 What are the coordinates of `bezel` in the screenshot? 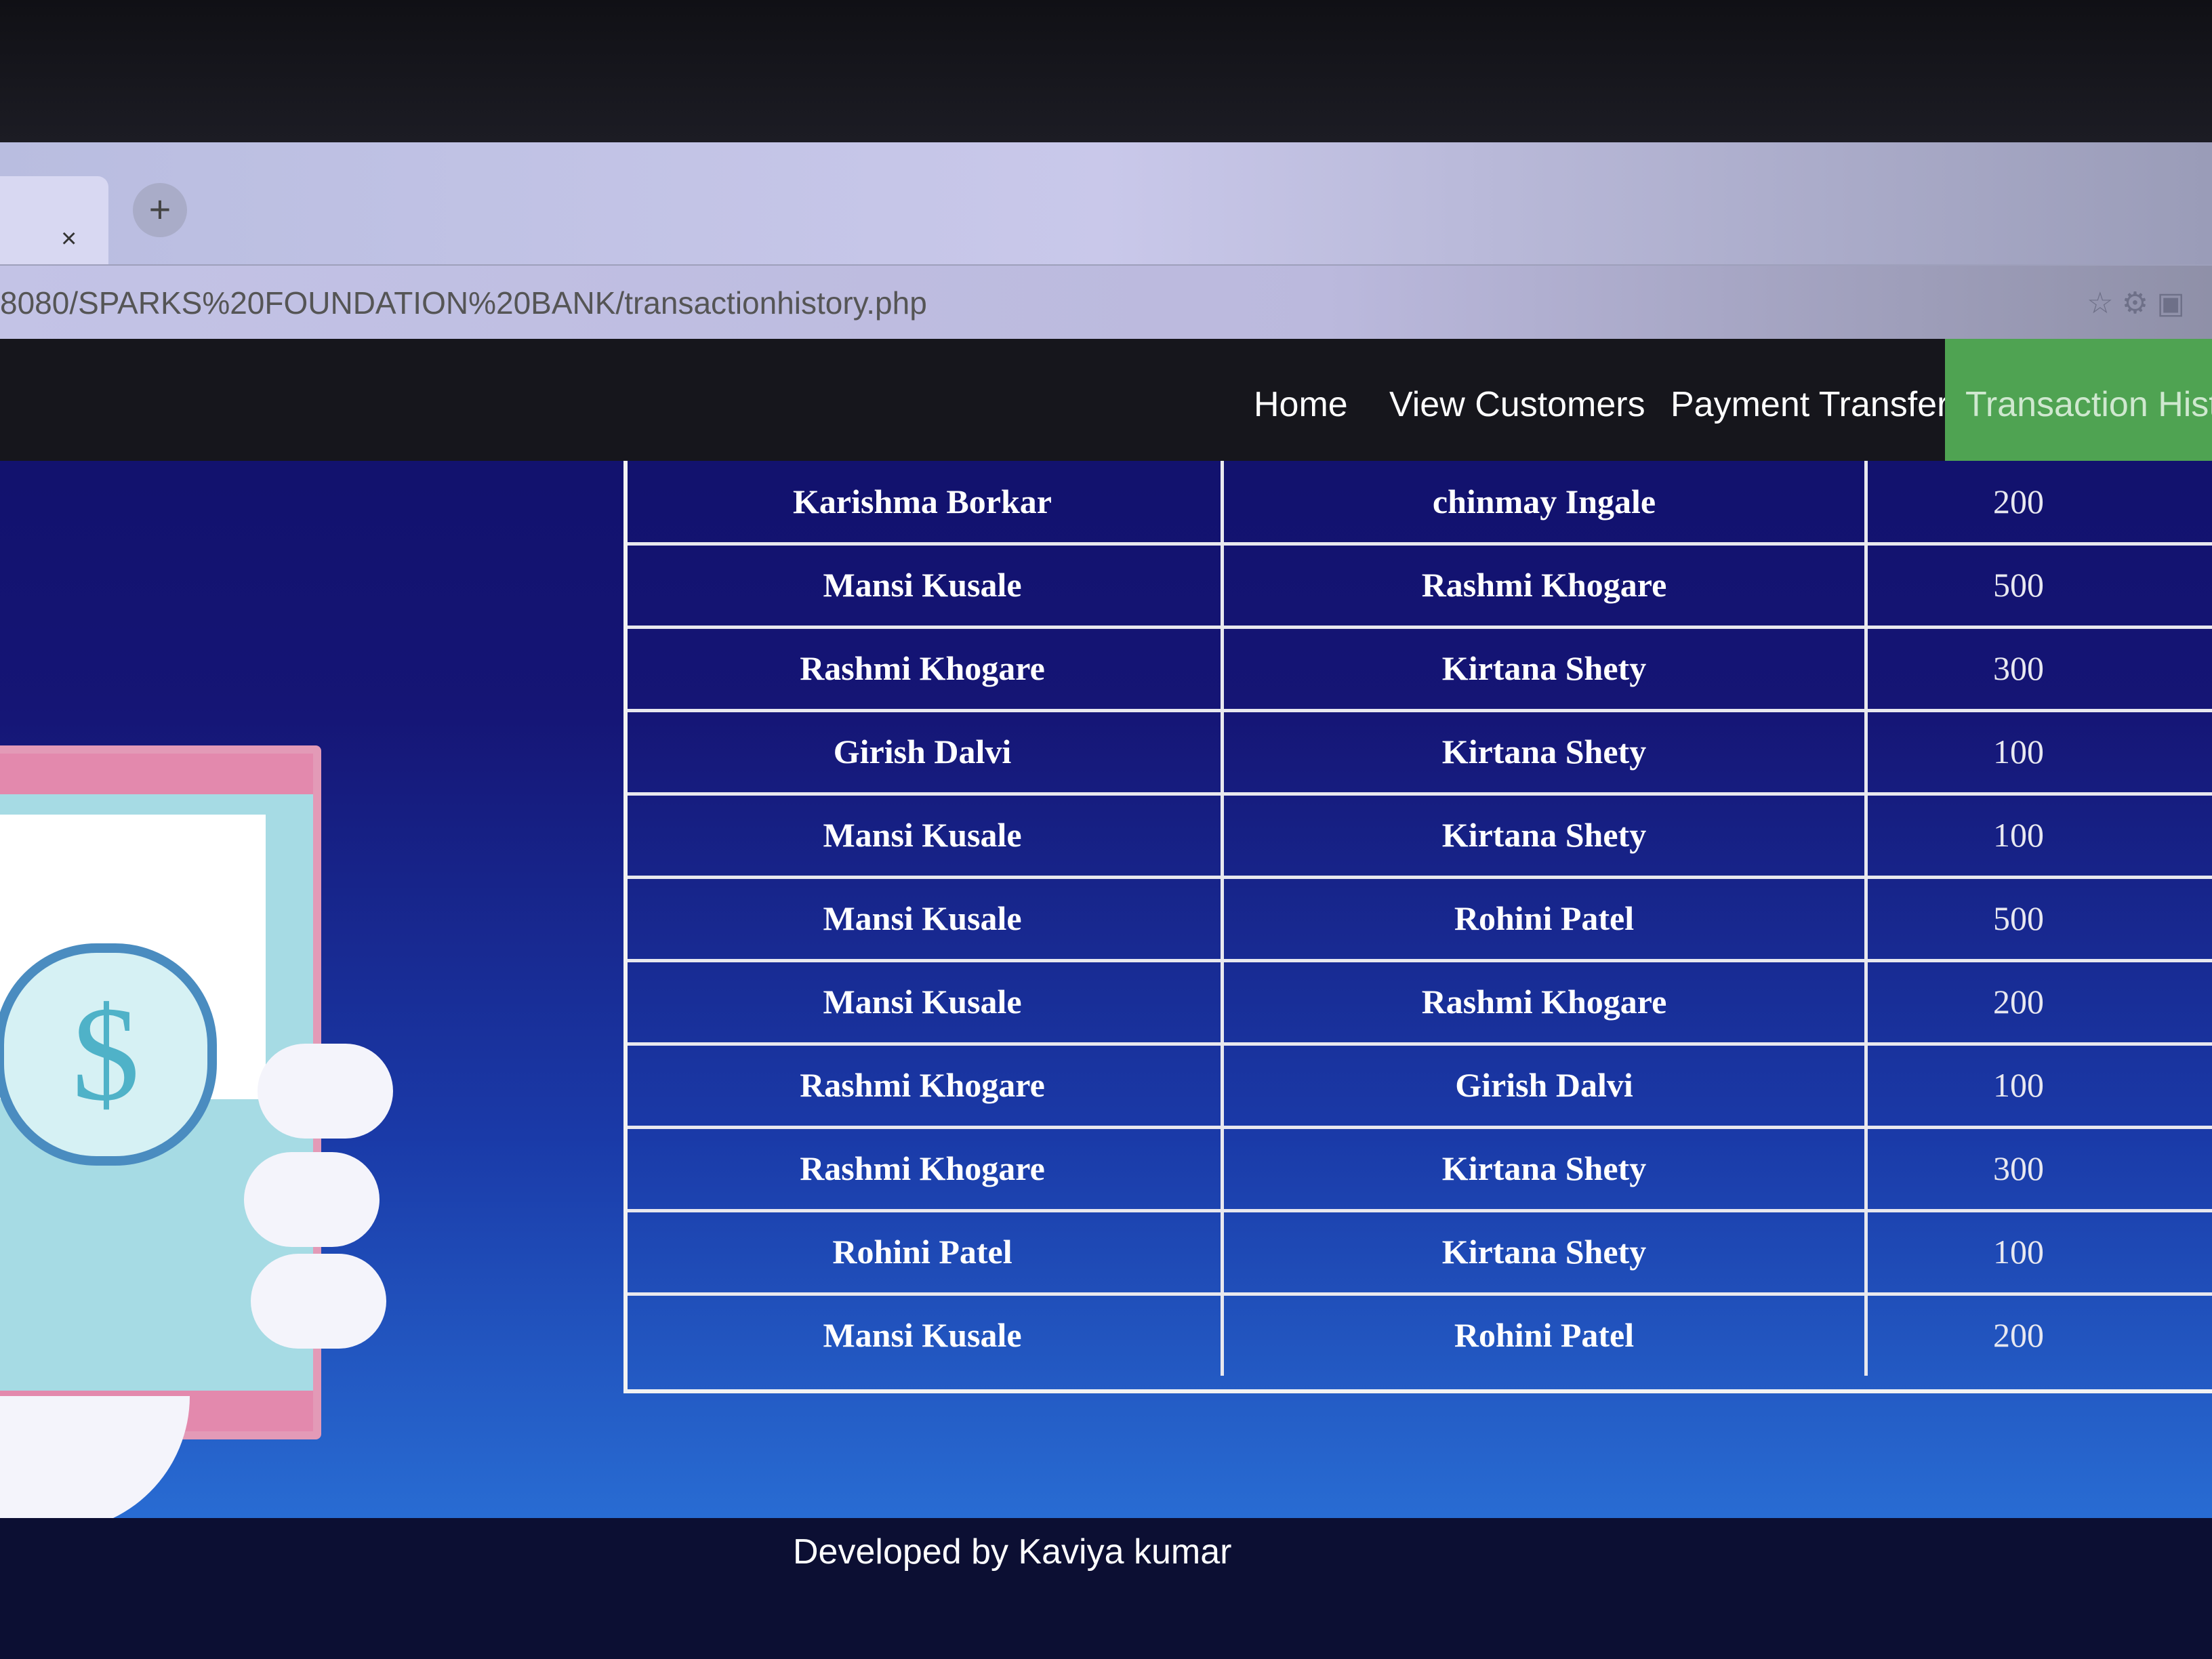 It's located at (1106, 71).